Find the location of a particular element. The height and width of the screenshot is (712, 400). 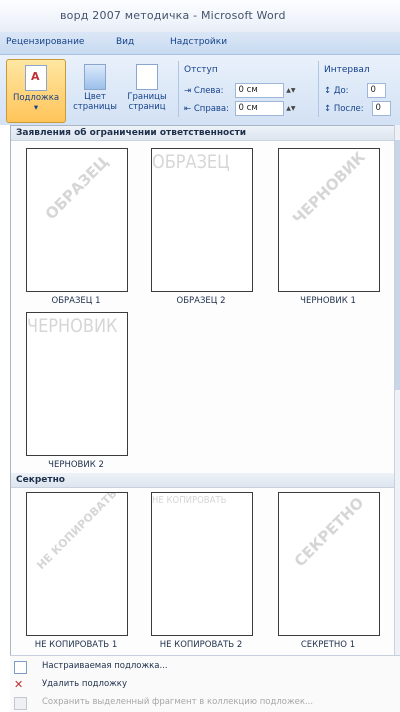

spacing-before-row: ↕ До: 0 пт is located at coordinates (355, 90).